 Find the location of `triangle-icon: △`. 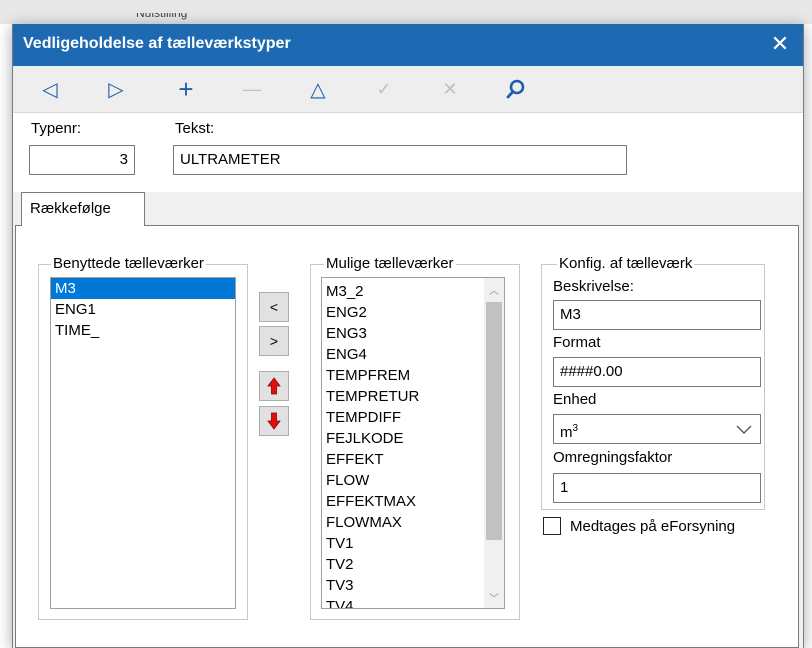

triangle-icon: △ is located at coordinates (318, 89).